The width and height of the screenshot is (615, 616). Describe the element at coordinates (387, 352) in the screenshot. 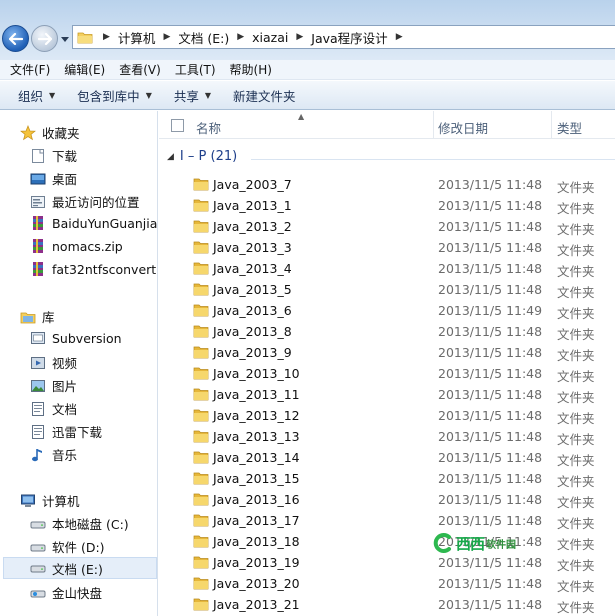

I see `file-row: Java_2013_9 2013/11/5 11:48 文件夹` at that location.